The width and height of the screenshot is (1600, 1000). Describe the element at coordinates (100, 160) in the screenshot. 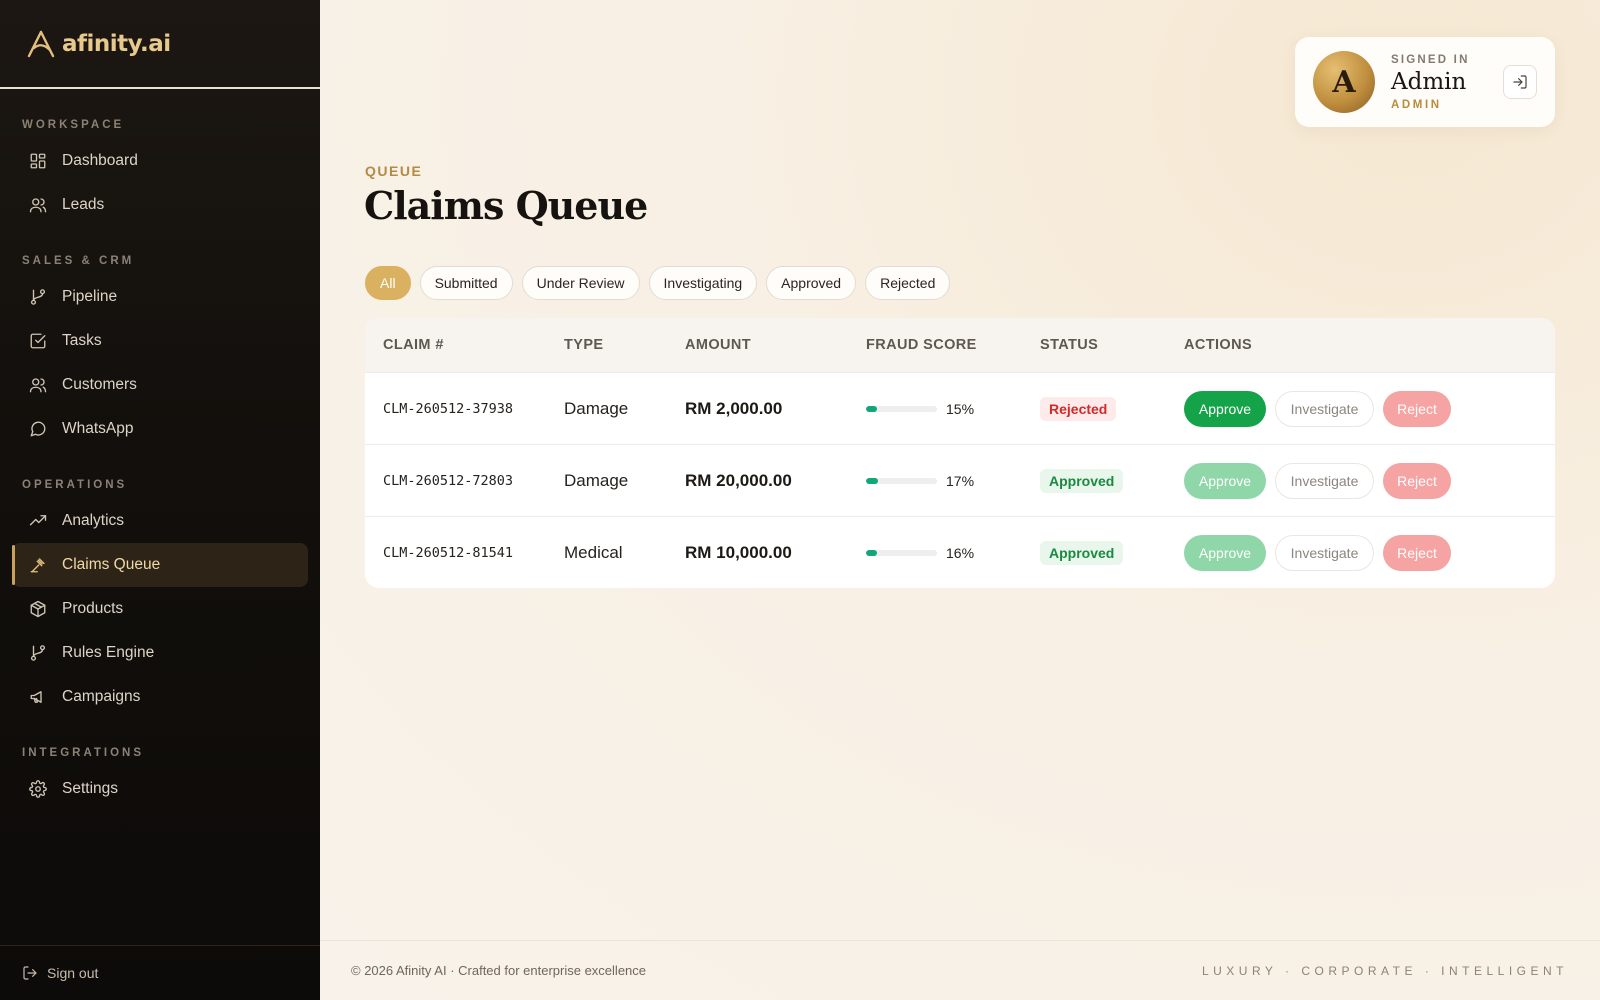

I see `sidebar-item-label: Dashboard` at that location.